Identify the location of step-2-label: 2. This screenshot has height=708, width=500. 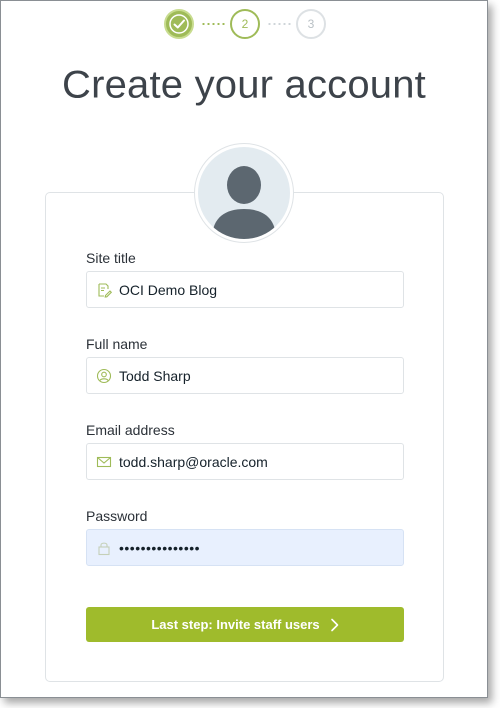
(245, 24).